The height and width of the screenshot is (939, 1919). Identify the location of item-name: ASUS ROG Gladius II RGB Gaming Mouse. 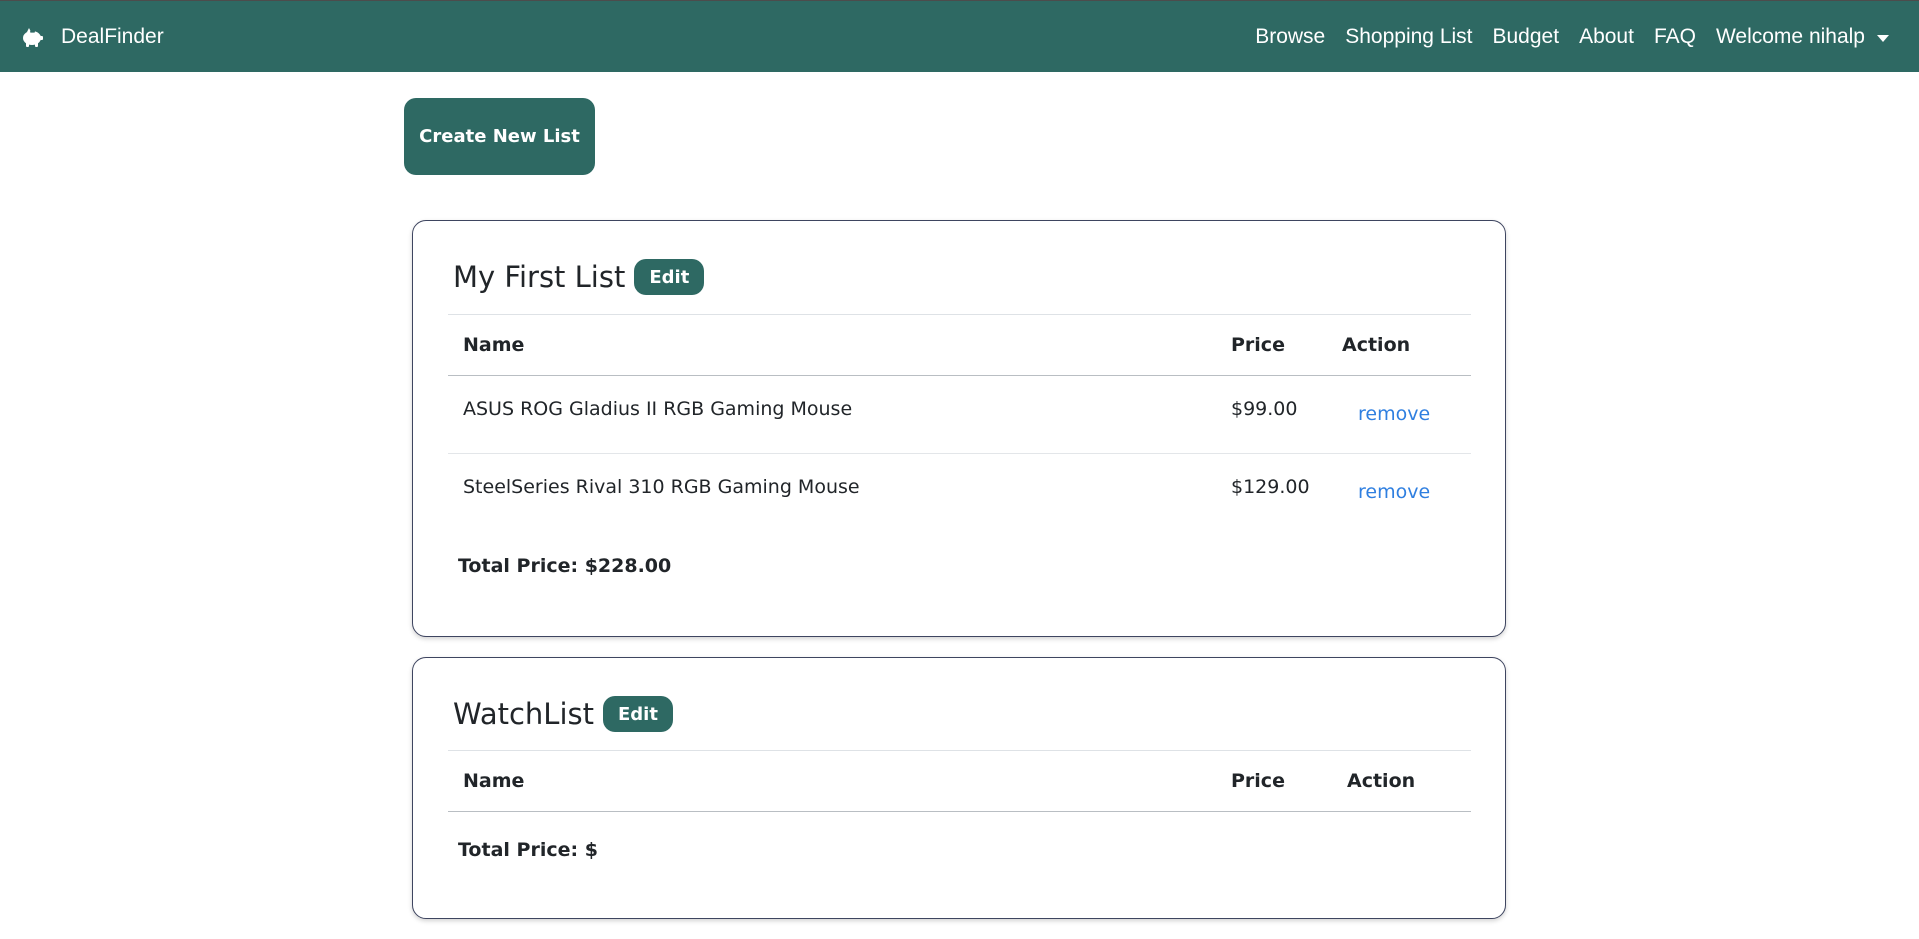
(658, 409).